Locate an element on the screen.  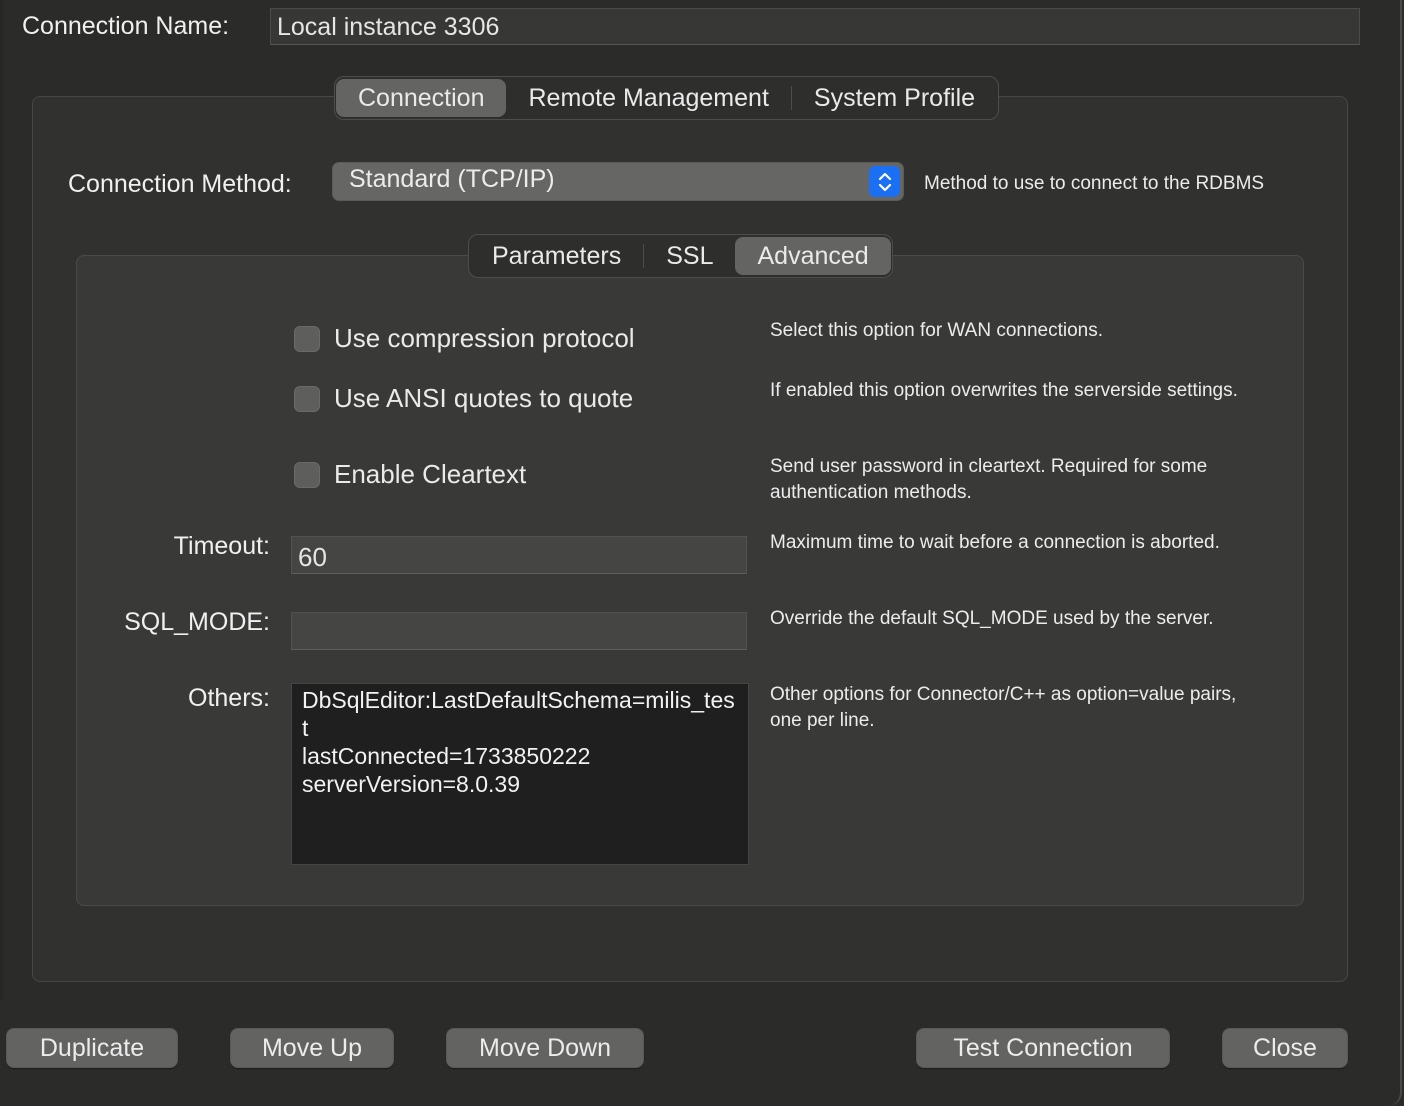
close-button: Close is located at coordinates (1285, 1048).